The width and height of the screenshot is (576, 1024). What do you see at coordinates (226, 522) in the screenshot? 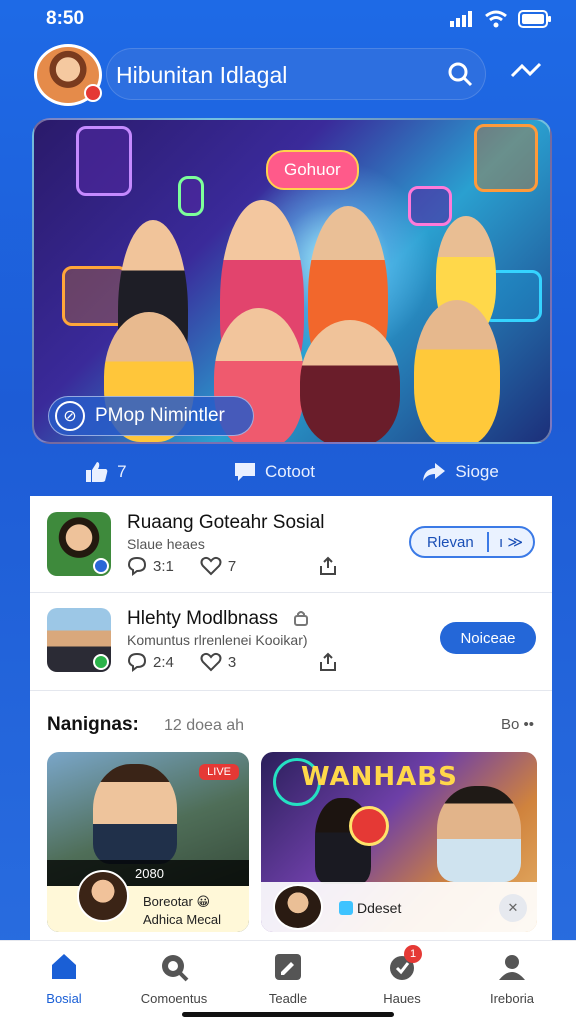
I see `post-title: Ruaang Goteahr Sosial` at bounding box center [226, 522].